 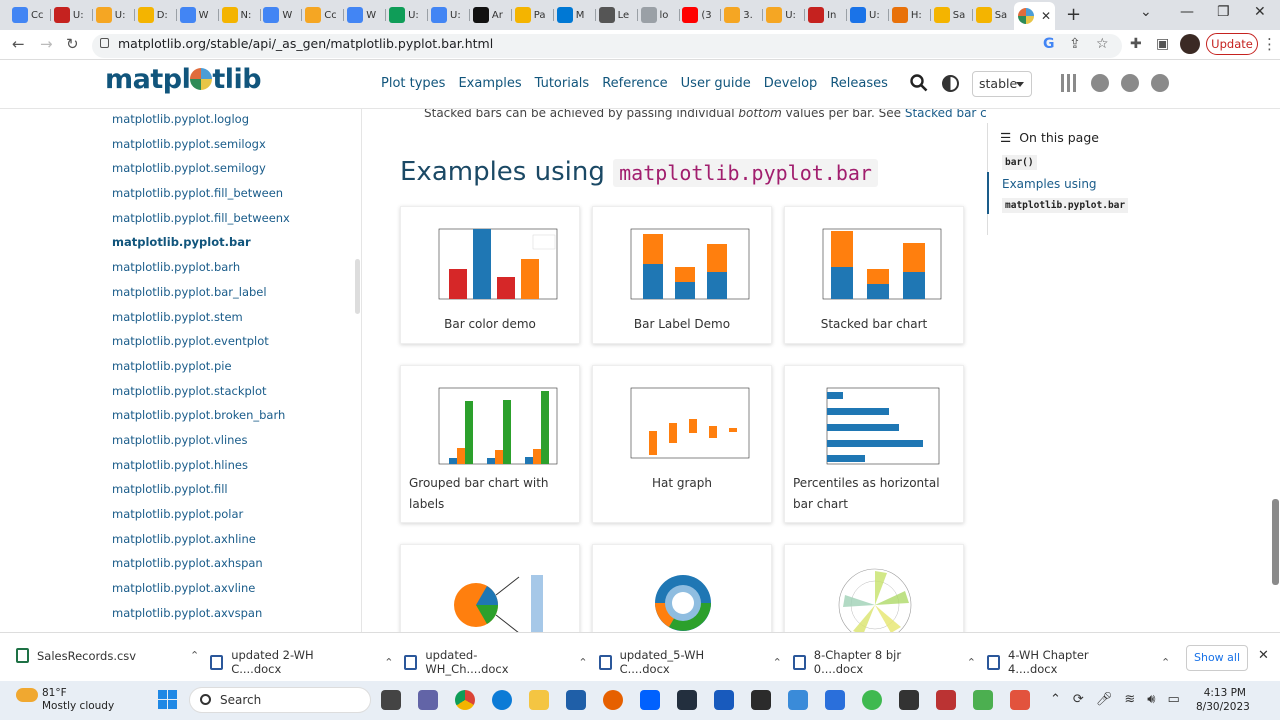 I want to click on teams-chat-icon, so click(x=428, y=700).